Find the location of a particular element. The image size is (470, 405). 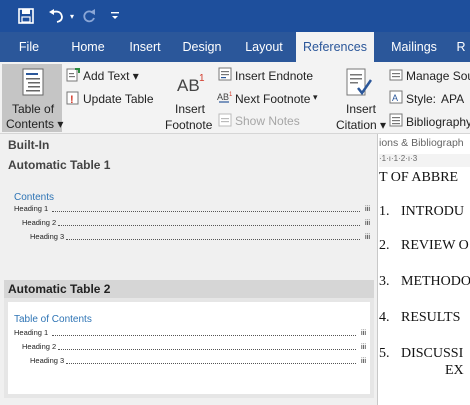

document-line: METHODO is located at coordinates (435, 281).